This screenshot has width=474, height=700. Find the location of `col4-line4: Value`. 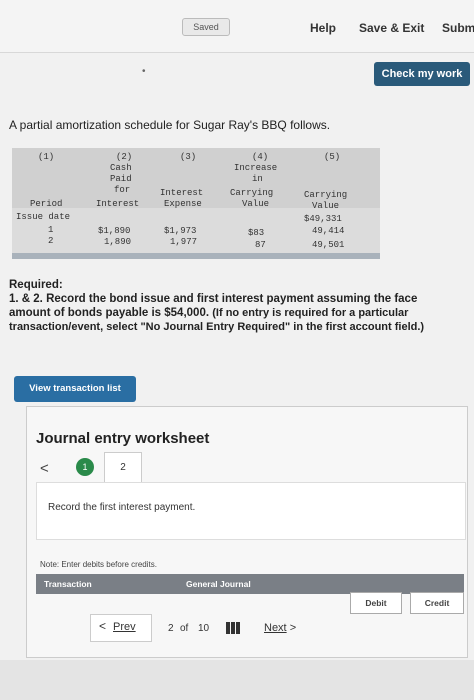

col4-line4: Value is located at coordinates (256, 204).